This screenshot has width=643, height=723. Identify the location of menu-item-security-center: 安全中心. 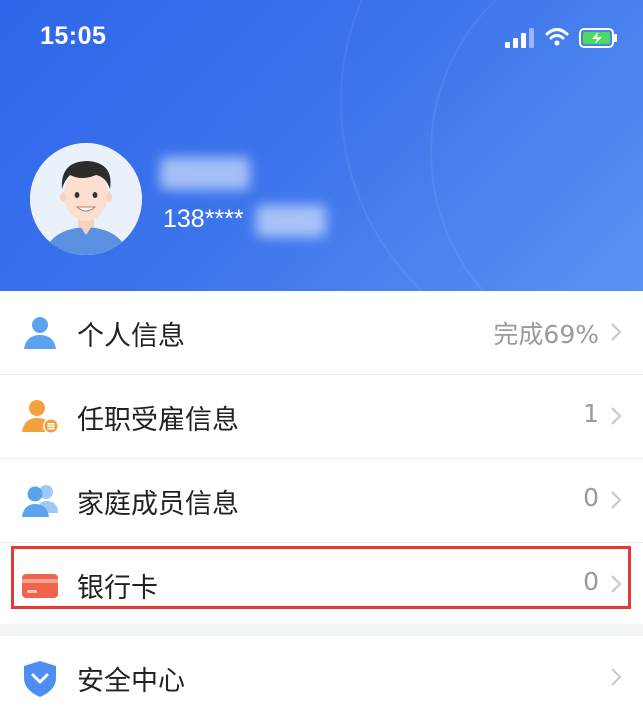
(321, 679).